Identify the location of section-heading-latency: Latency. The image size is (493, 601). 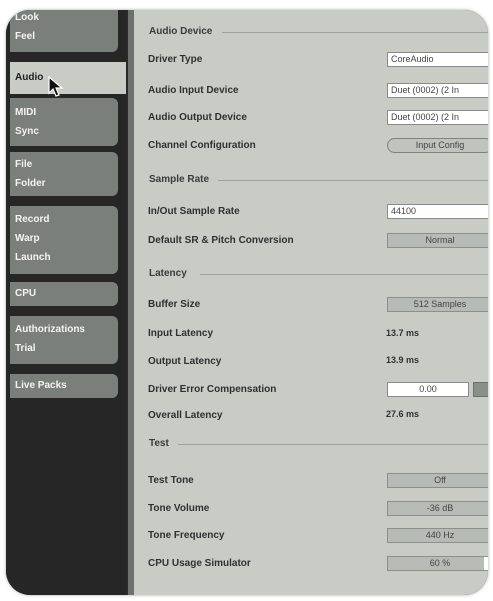
(168, 273).